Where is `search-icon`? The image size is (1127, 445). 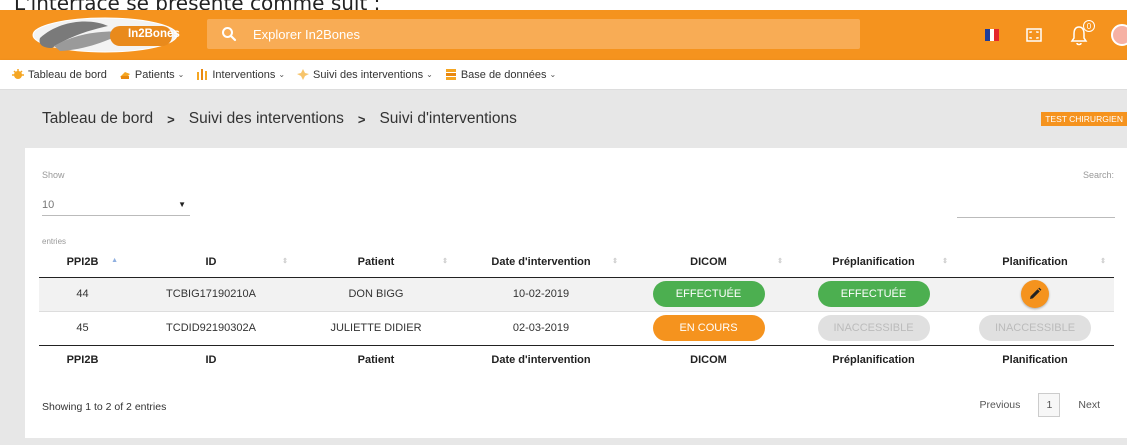 search-icon is located at coordinates (229, 34).